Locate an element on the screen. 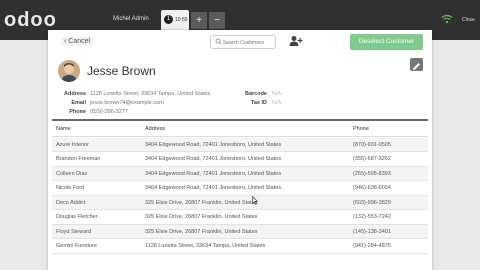  row-name: Floyd Steward is located at coordinates (74, 231).